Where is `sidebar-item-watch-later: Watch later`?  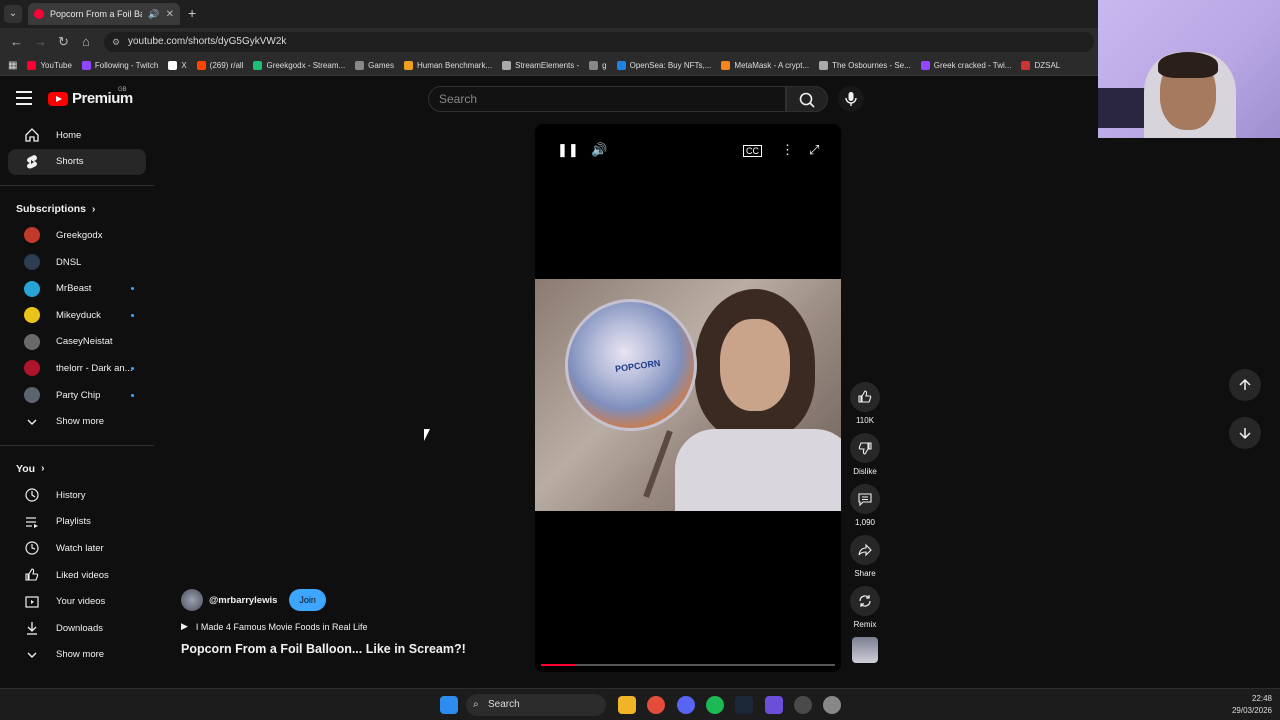 sidebar-item-watch-later: Watch later is located at coordinates (77, 548).